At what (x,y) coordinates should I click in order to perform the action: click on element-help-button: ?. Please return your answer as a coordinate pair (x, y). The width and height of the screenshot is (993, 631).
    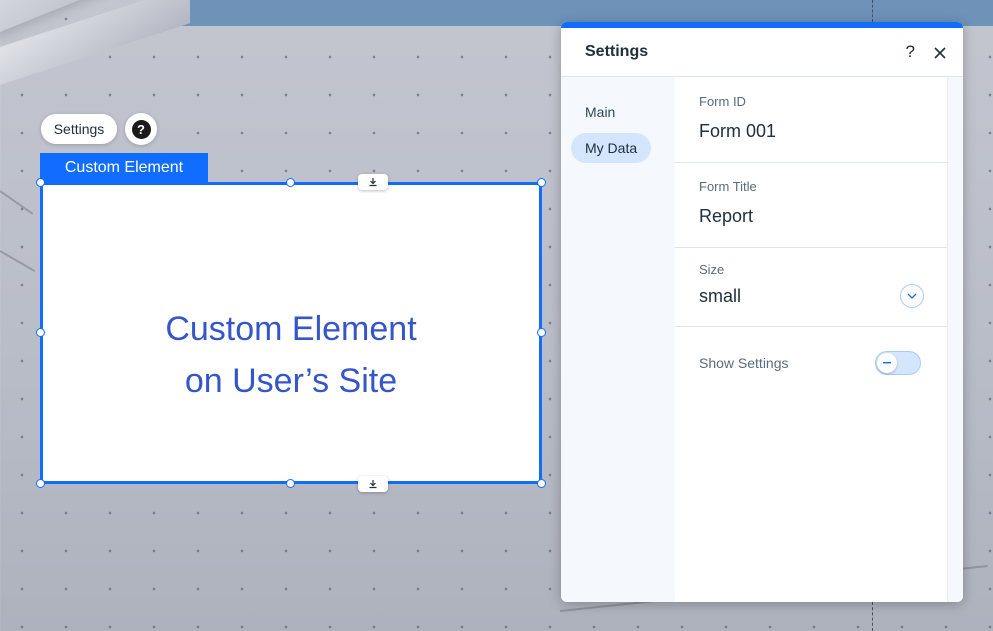
    Looking at the image, I should click on (141, 129).